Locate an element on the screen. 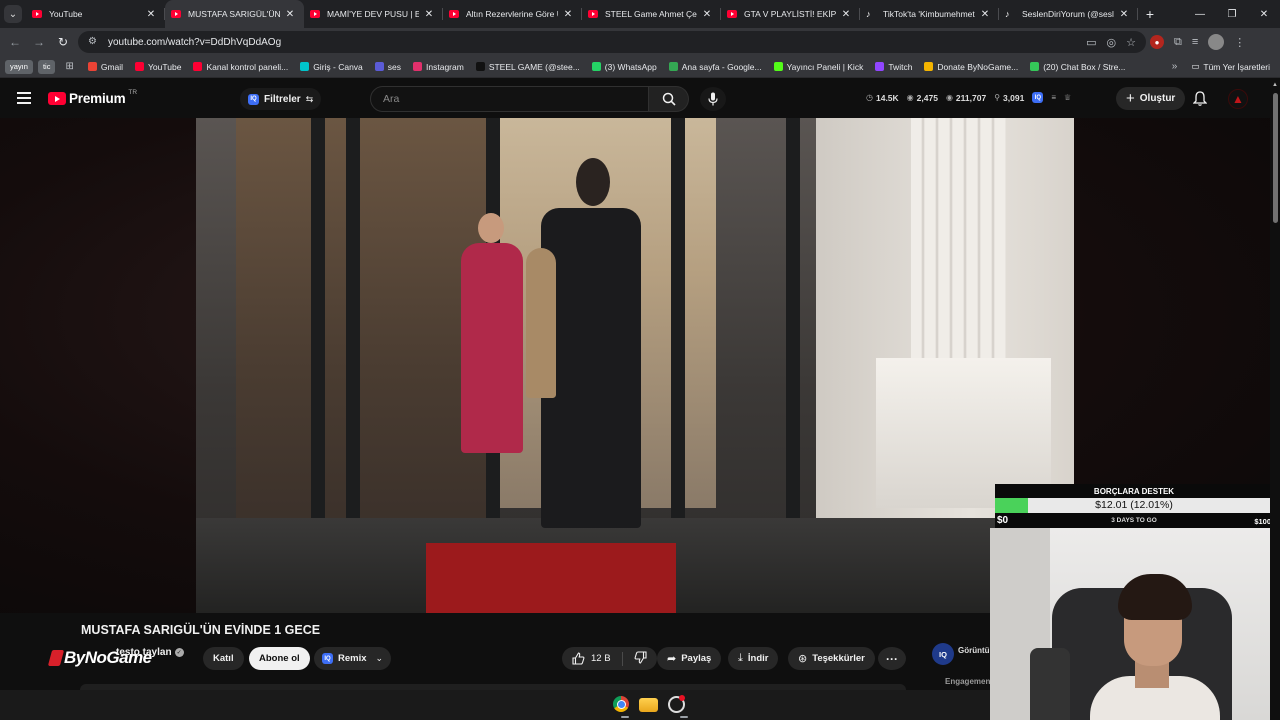 The width and height of the screenshot is (1280, 720). profile-avatar is located at coordinates (1216, 42).